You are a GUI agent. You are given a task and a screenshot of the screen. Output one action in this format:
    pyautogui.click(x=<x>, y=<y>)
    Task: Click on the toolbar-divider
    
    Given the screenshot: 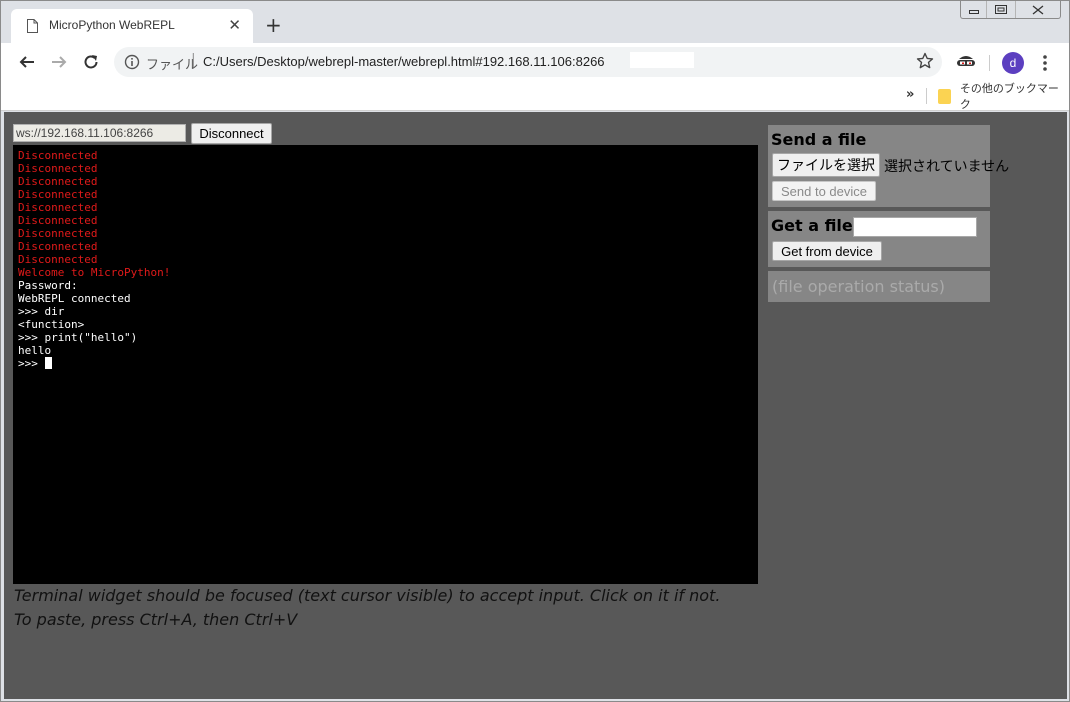 What is the action you would take?
    pyautogui.click(x=989, y=63)
    